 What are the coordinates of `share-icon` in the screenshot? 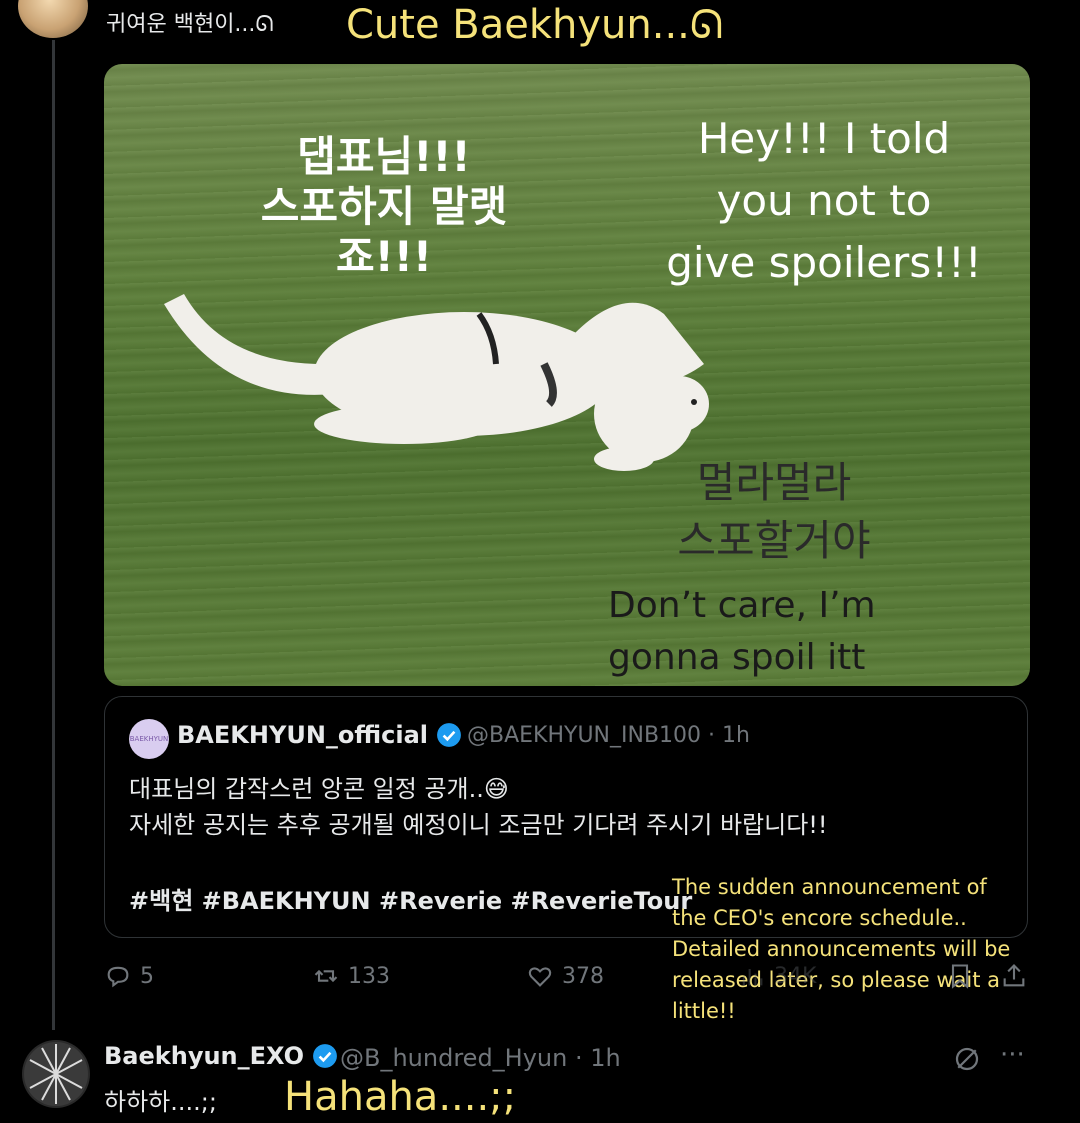 It's located at (1014, 975).